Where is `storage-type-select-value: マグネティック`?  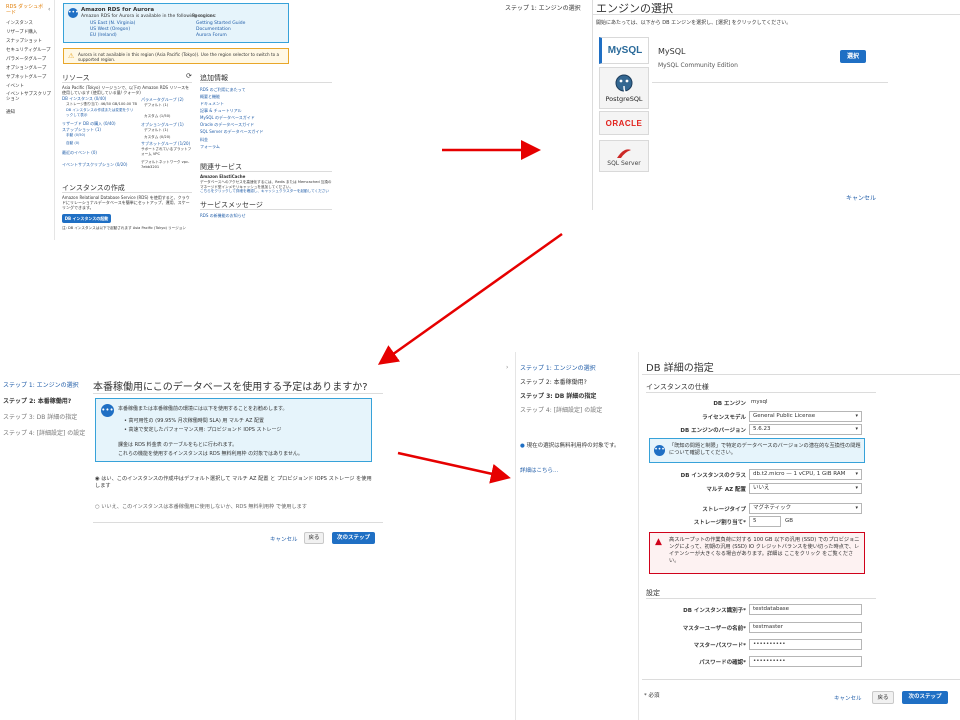 storage-type-select-value: マグネティック is located at coordinates (772, 508).